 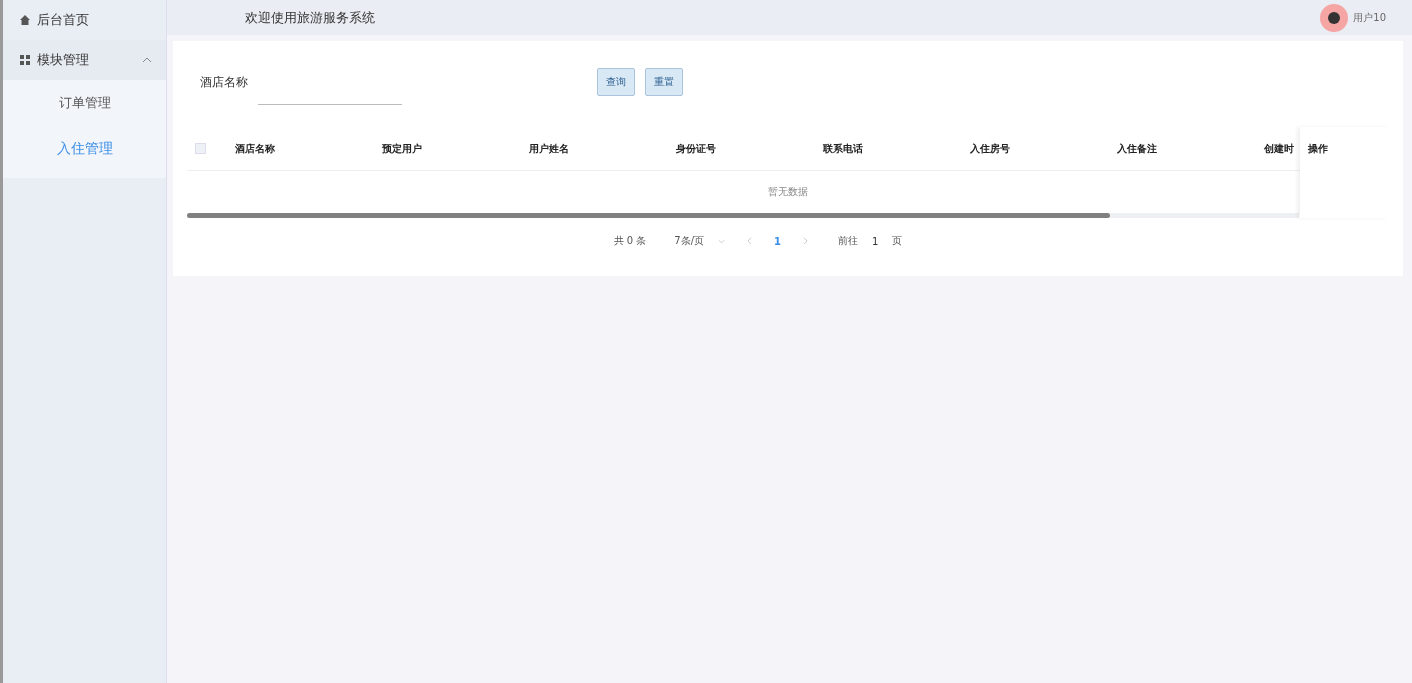 What do you see at coordinates (147, 60) in the screenshot?
I see `chevron-icon` at bounding box center [147, 60].